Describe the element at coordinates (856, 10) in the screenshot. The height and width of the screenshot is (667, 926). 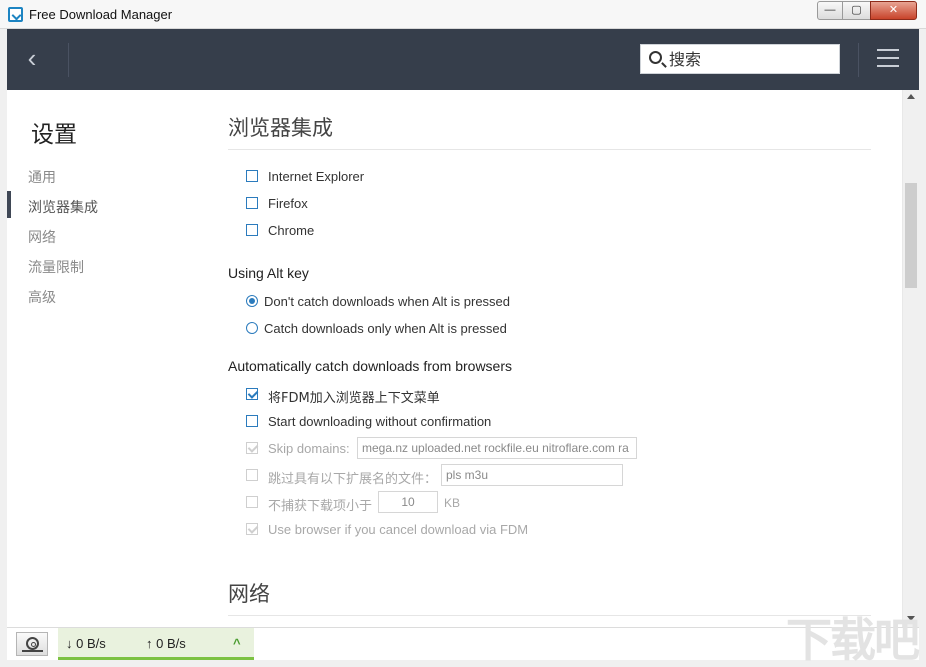
I see `maximize-button: ▢` at that location.